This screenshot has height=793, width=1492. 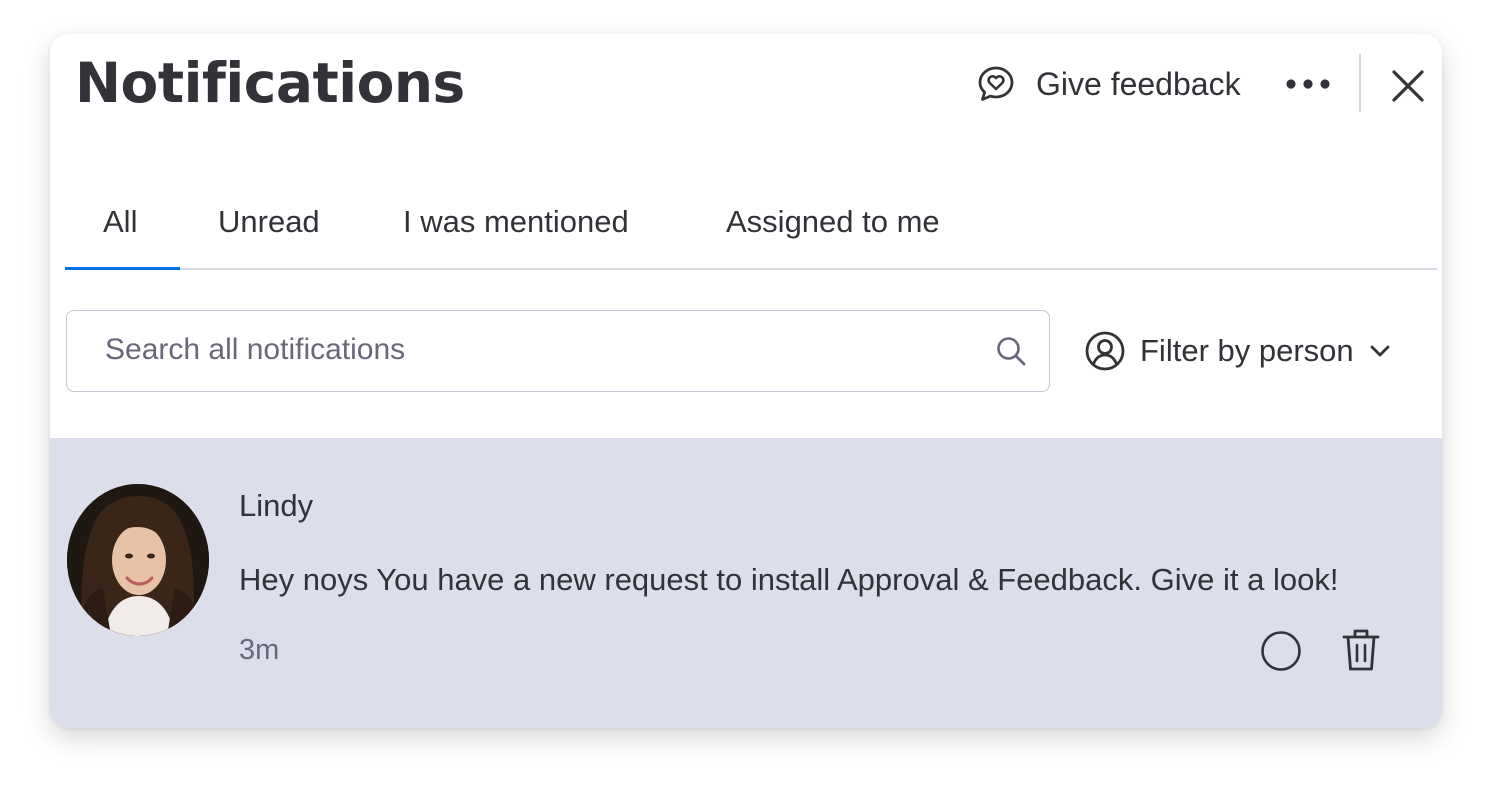 I want to click on filter-by-person-label: Filter by person, so click(x=1247, y=350).